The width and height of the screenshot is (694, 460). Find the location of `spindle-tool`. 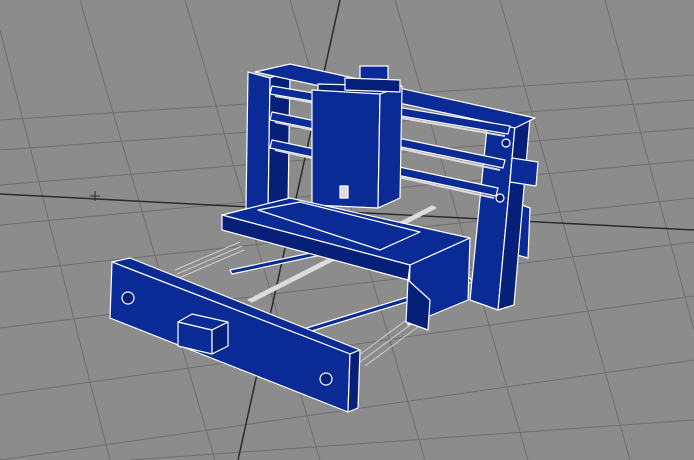

spindle-tool is located at coordinates (344, 192).